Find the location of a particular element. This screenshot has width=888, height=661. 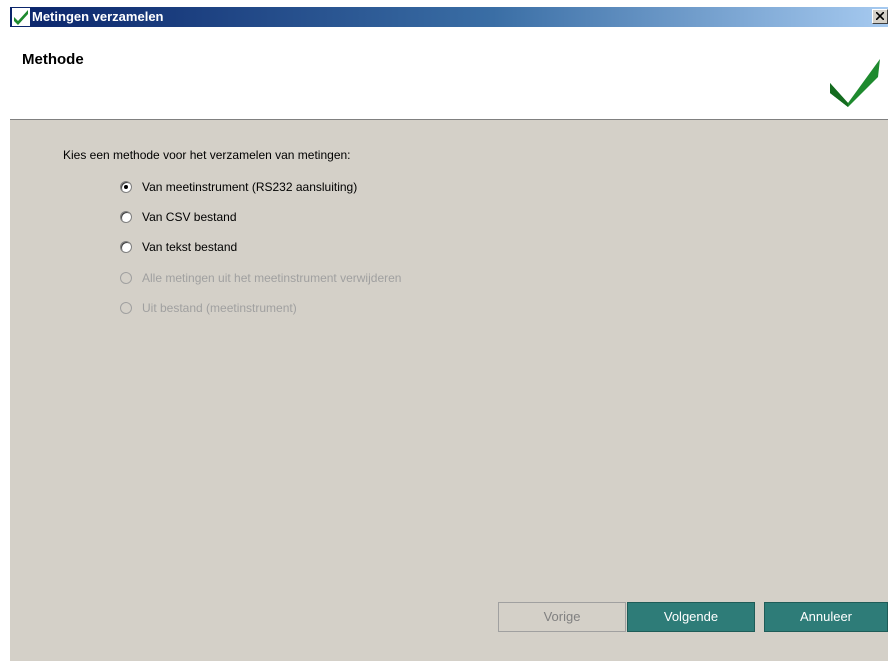

title-bar: Metingen verzamelen is located at coordinates (449, 17).